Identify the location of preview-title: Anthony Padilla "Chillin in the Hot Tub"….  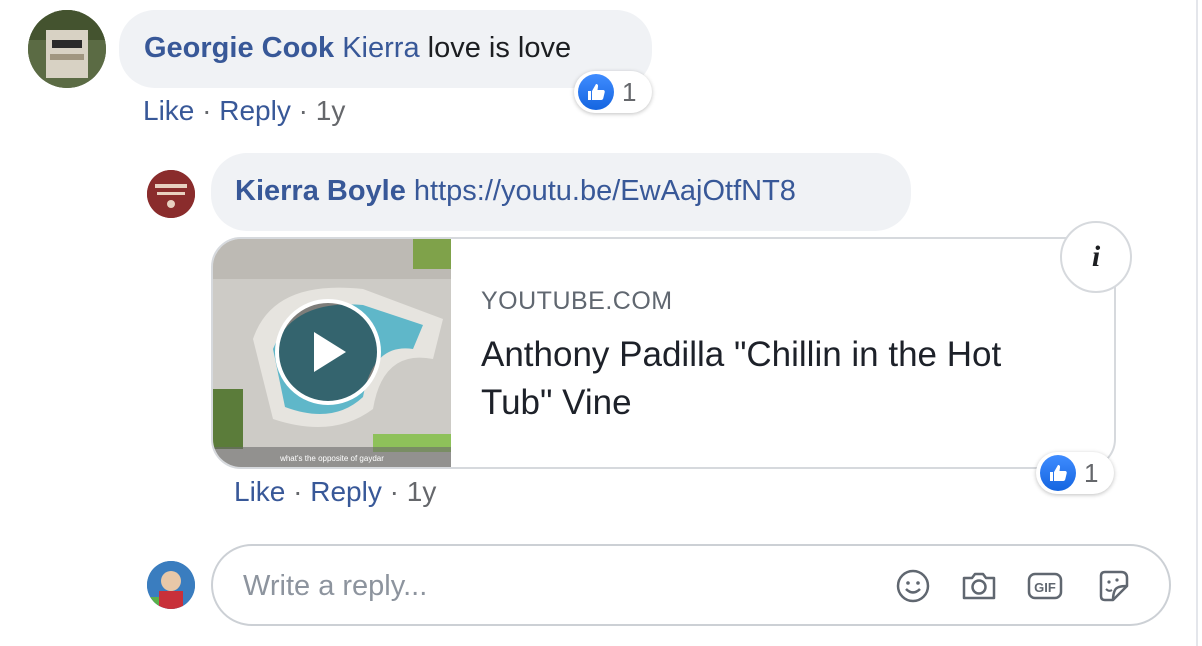
(771, 379).